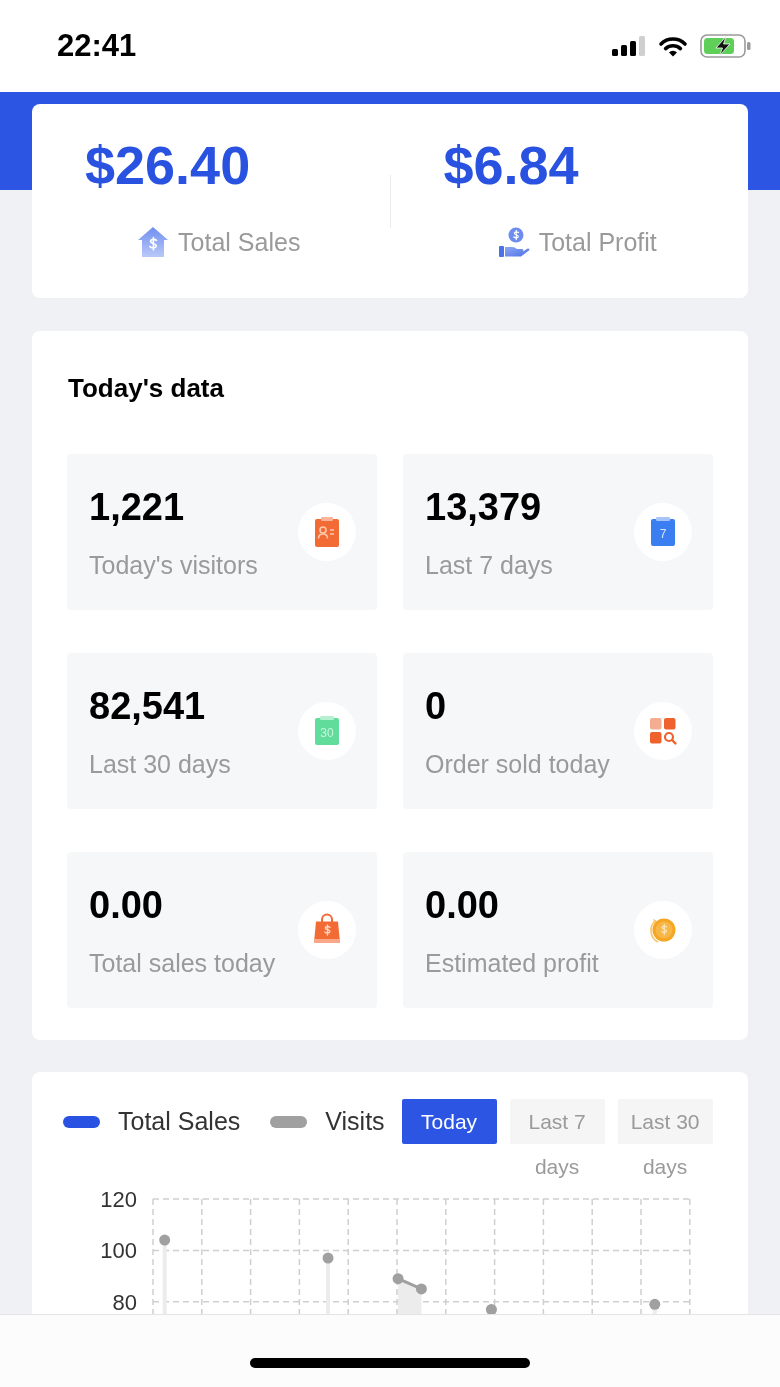 The image size is (780, 1387). What do you see at coordinates (513, 242) in the screenshot?
I see `hand-coin-icon` at bounding box center [513, 242].